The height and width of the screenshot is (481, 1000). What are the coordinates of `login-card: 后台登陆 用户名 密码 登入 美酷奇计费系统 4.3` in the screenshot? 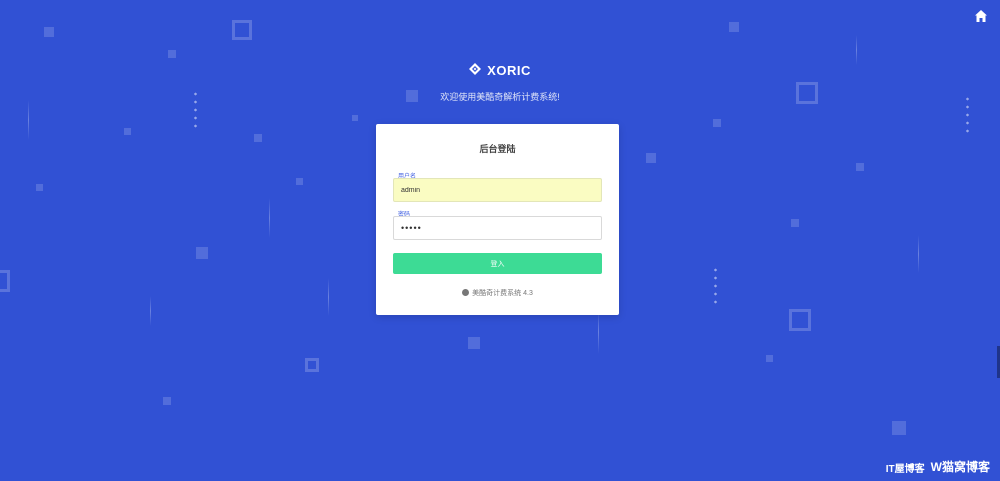 It's located at (497, 219).